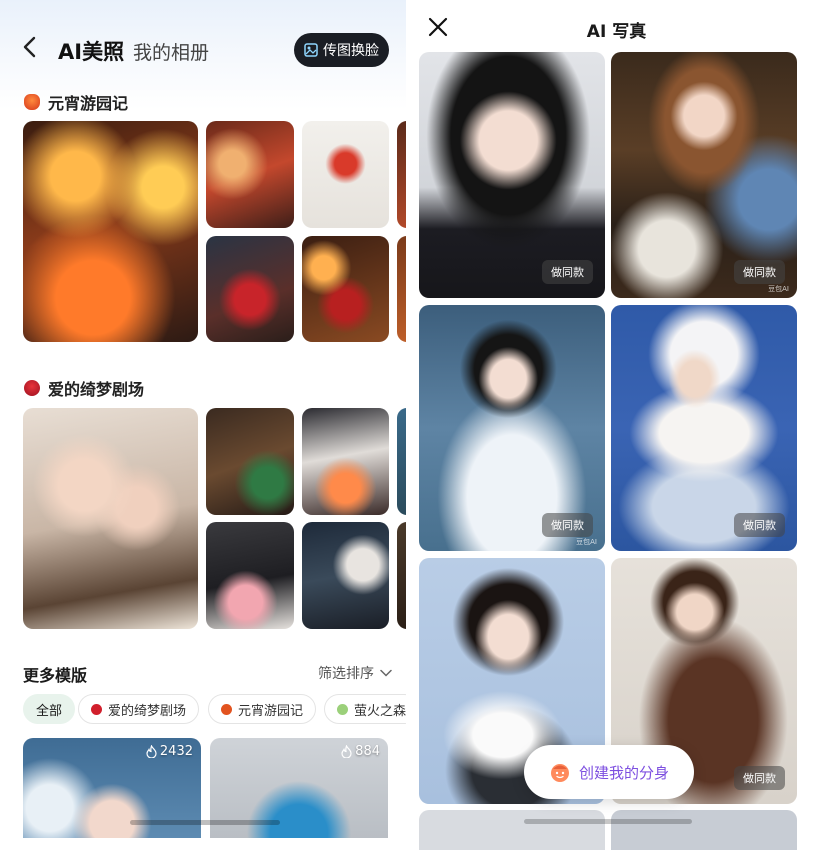  I want to click on section-romance-theater-title: 爱的绮梦剧场, so click(84, 388).